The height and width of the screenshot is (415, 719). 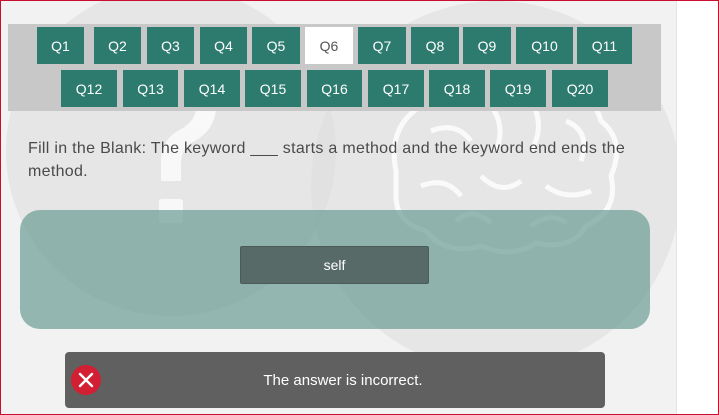 What do you see at coordinates (435, 45) in the screenshot?
I see `question-button-8: Q8` at bounding box center [435, 45].